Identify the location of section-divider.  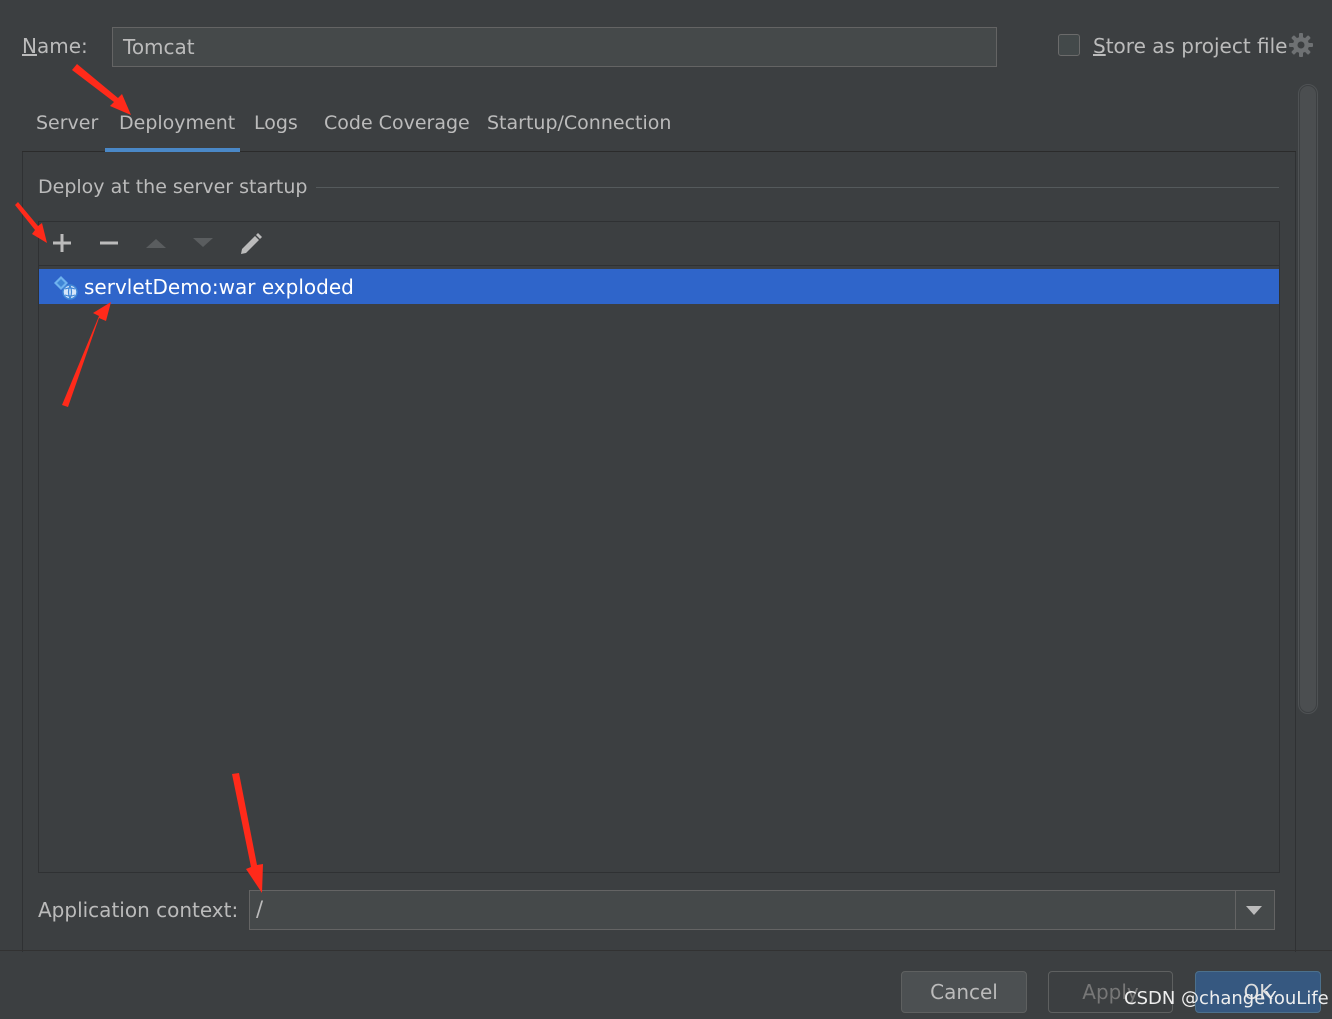
(797, 187).